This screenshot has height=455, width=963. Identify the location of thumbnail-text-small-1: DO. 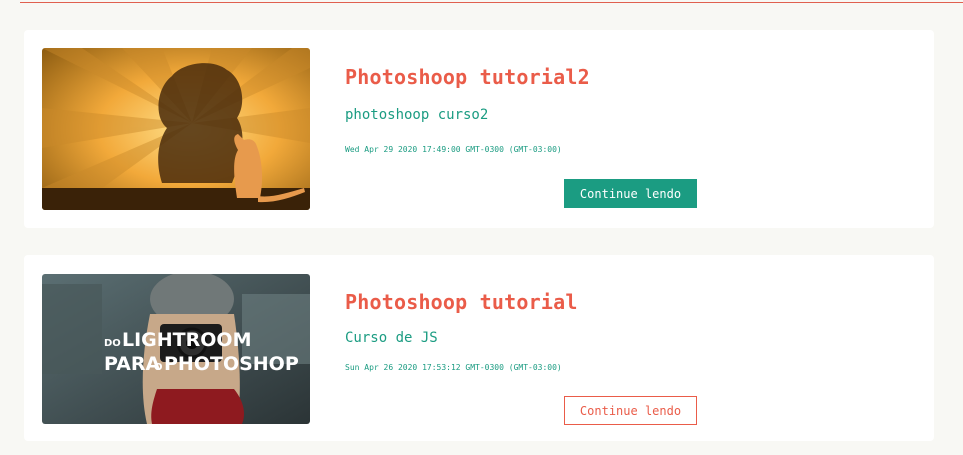
(112, 343).